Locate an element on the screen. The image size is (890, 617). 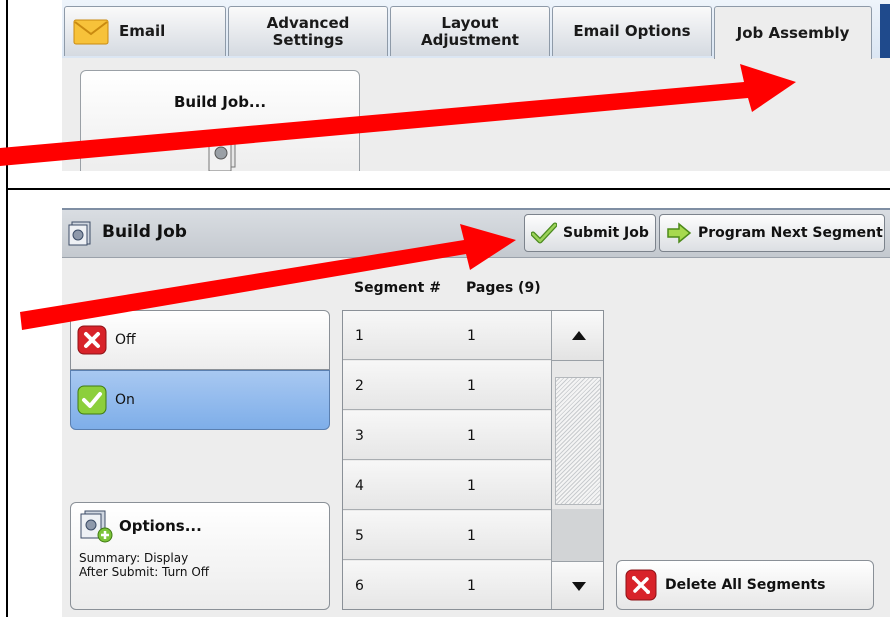
after-submit-text: After Submit: Turn Off is located at coordinates (144, 572).